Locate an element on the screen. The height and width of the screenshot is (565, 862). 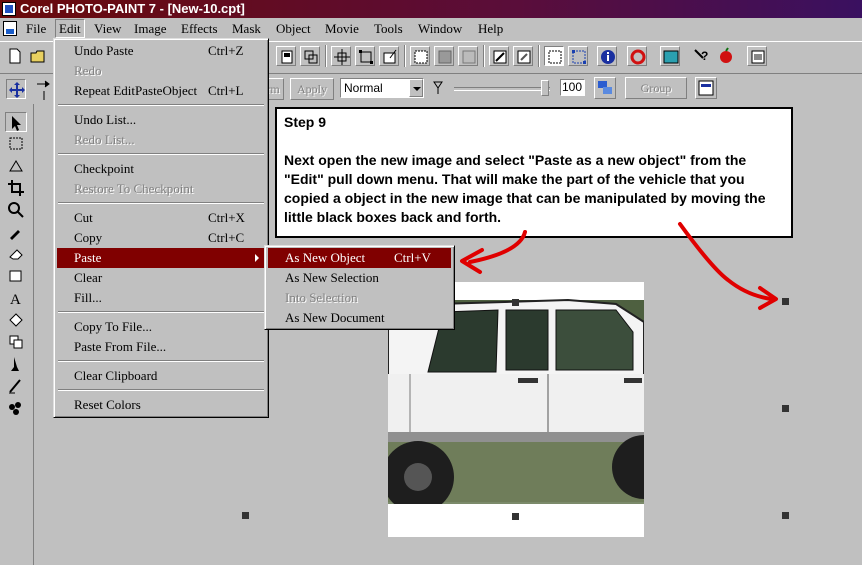
clone-tool-icon is located at coordinates (16, 342).